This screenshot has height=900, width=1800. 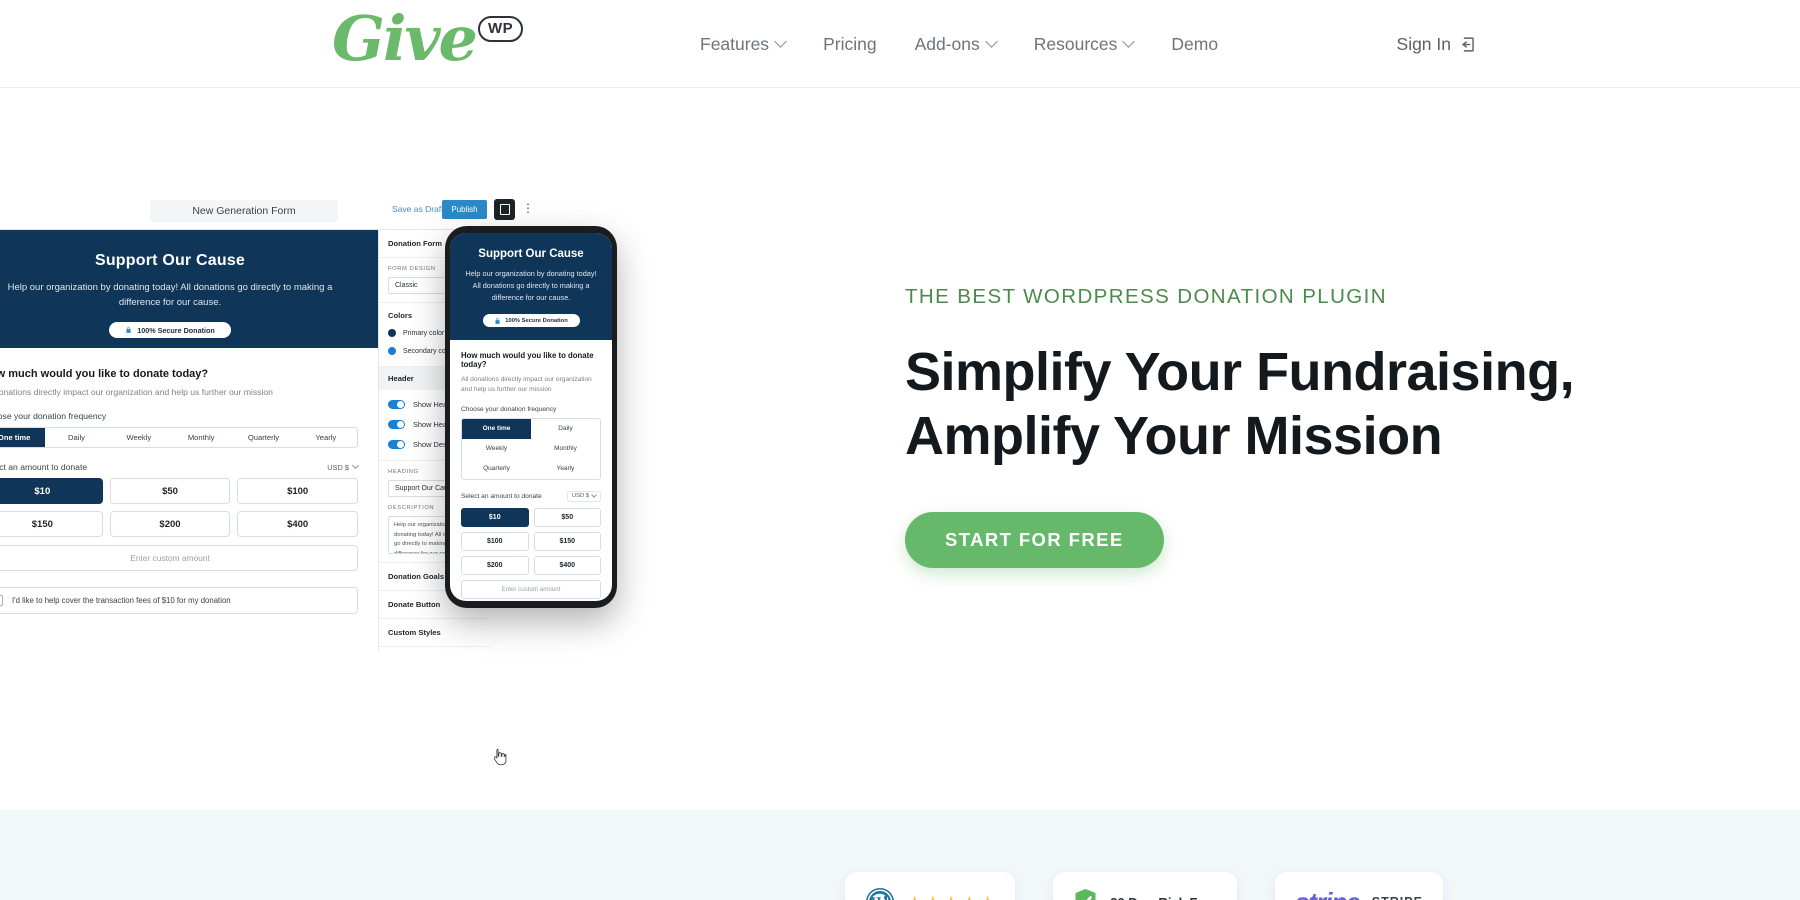 I want to click on primary-color-swatch, so click(x=392, y=333).